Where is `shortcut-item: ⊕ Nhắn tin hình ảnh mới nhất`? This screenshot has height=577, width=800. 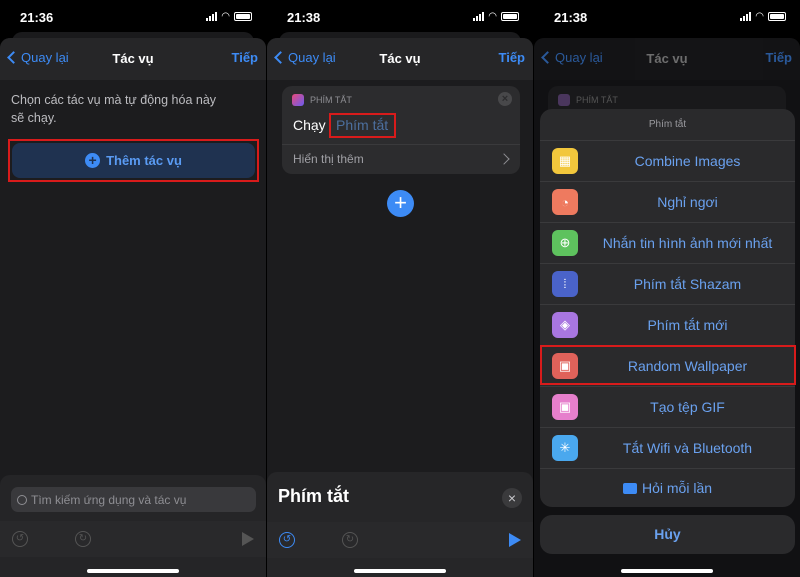 shortcut-item: ⊕ Nhắn tin hình ảnh mới nhất is located at coordinates (667, 242).